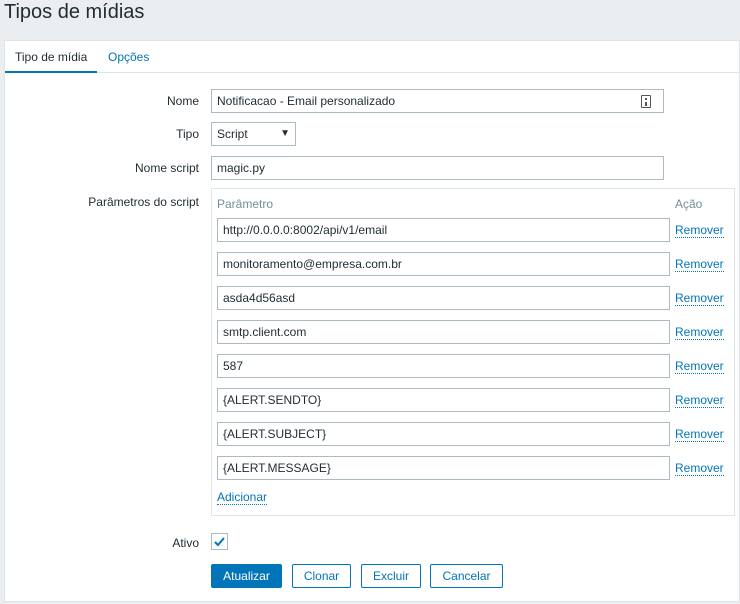 The image size is (740, 604). Describe the element at coordinates (443, 264) in the screenshot. I see `param-input: monitoramento@empresa.com.br` at that location.